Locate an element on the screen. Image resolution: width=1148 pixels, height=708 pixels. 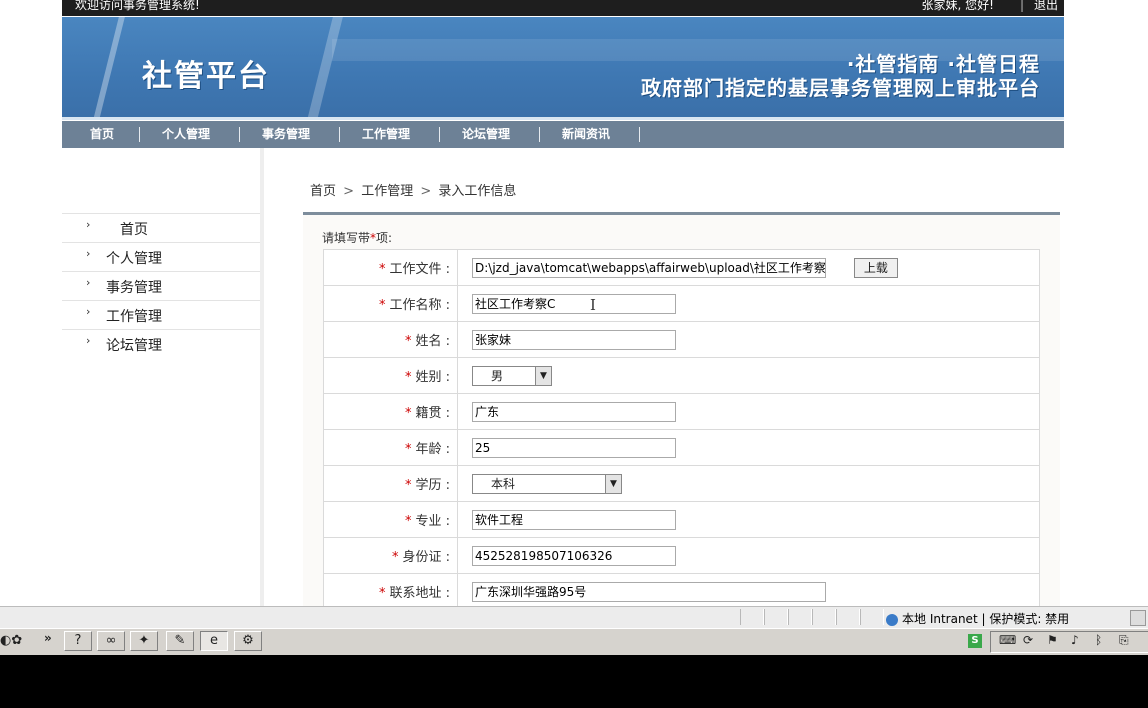
sidebar-item-label: 事务管理 is located at coordinates (134, 288).